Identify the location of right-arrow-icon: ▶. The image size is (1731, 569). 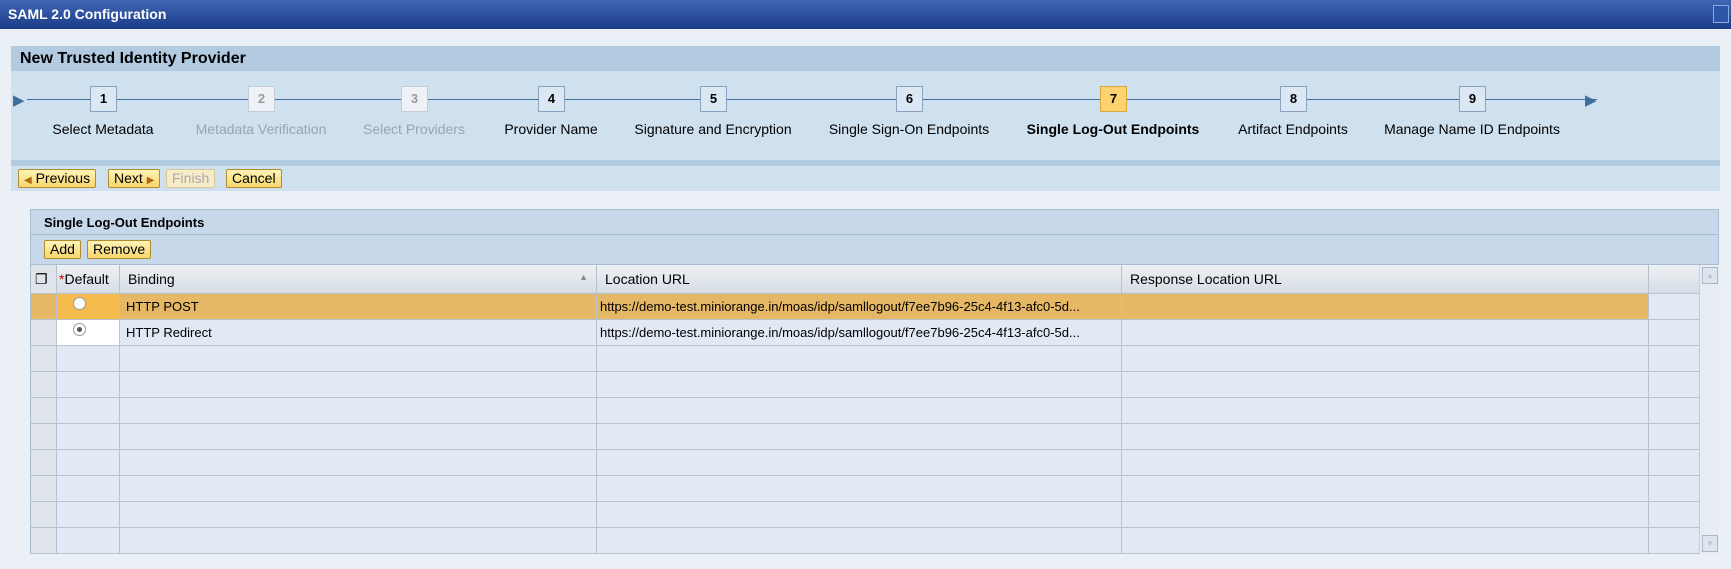
(150, 180).